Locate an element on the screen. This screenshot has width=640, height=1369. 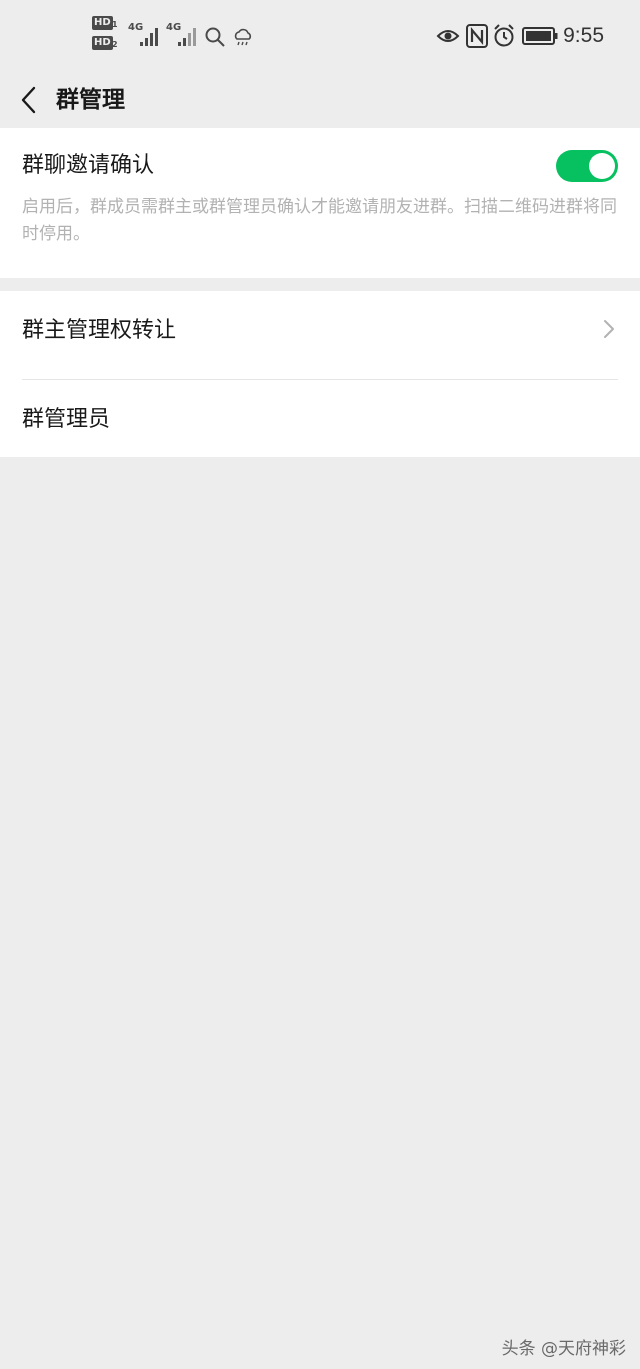
battery-icon is located at coordinates (540, 36).